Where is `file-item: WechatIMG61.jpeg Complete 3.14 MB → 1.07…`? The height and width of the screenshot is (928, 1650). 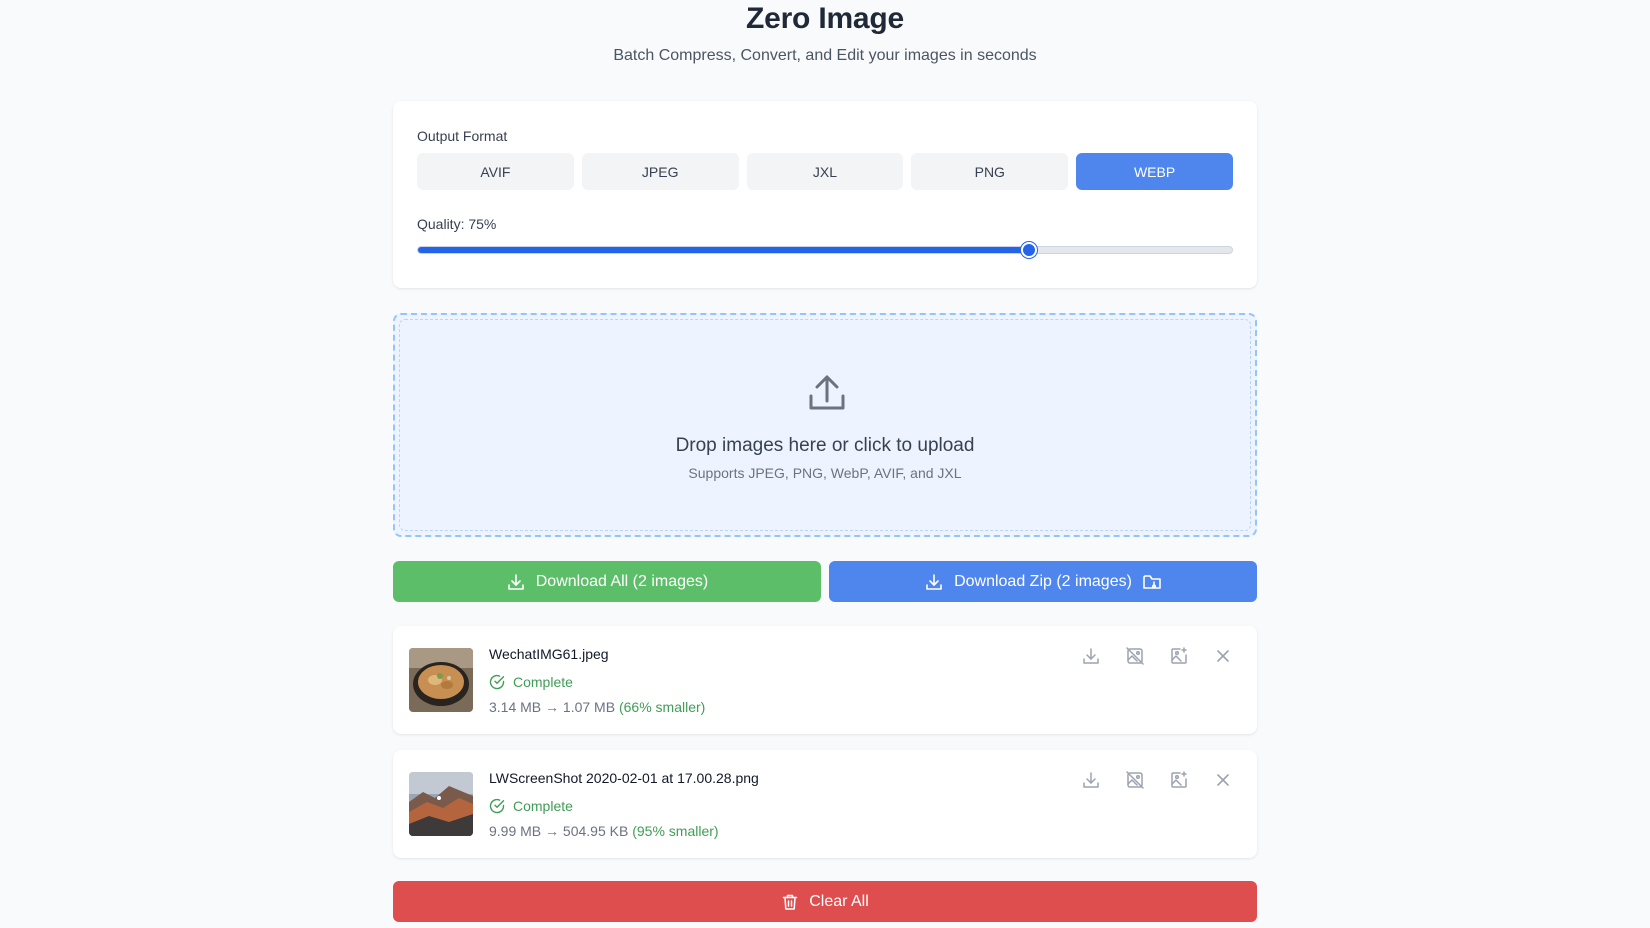 file-item: WechatIMG61.jpeg Complete 3.14 MB → 1.07… is located at coordinates (825, 680).